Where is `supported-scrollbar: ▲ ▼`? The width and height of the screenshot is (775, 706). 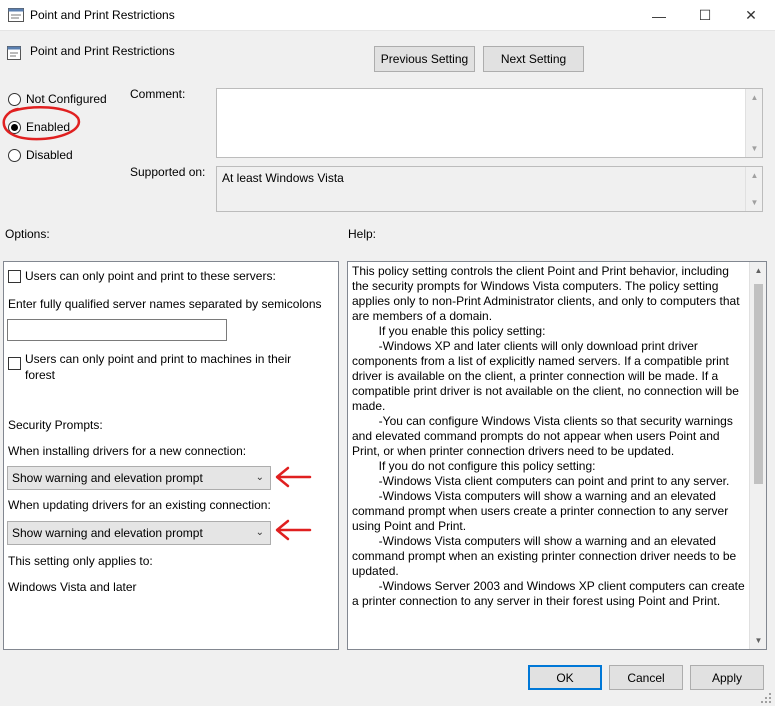 supported-scrollbar: ▲ ▼ is located at coordinates (753, 189).